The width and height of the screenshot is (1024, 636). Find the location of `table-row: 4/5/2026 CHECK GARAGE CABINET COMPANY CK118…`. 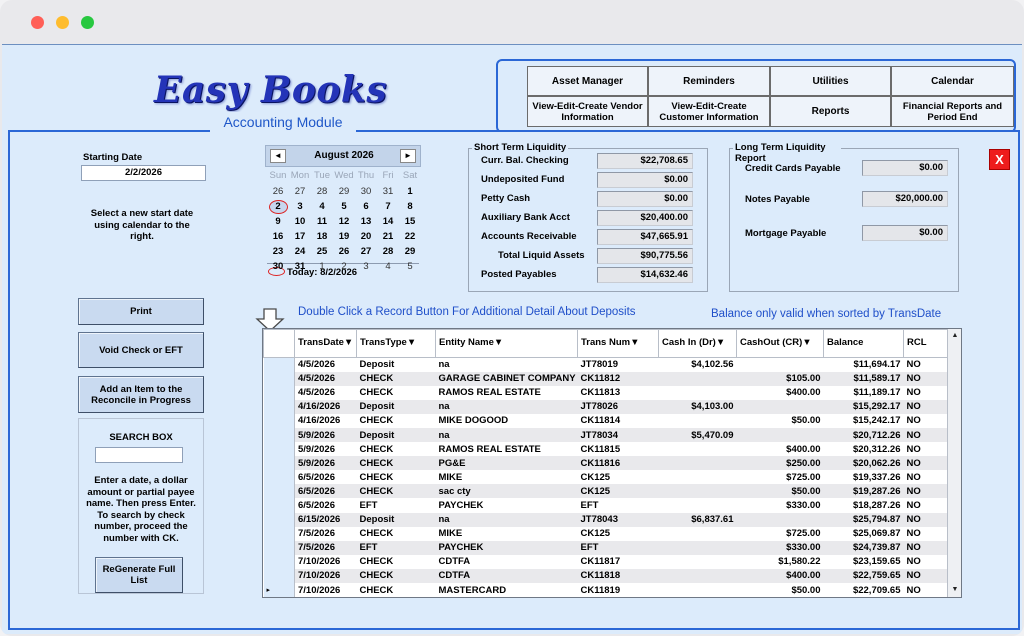

table-row: 4/5/2026 CHECK GARAGE CABINET COMPANY CK118… is located at coordinates (606, 378).